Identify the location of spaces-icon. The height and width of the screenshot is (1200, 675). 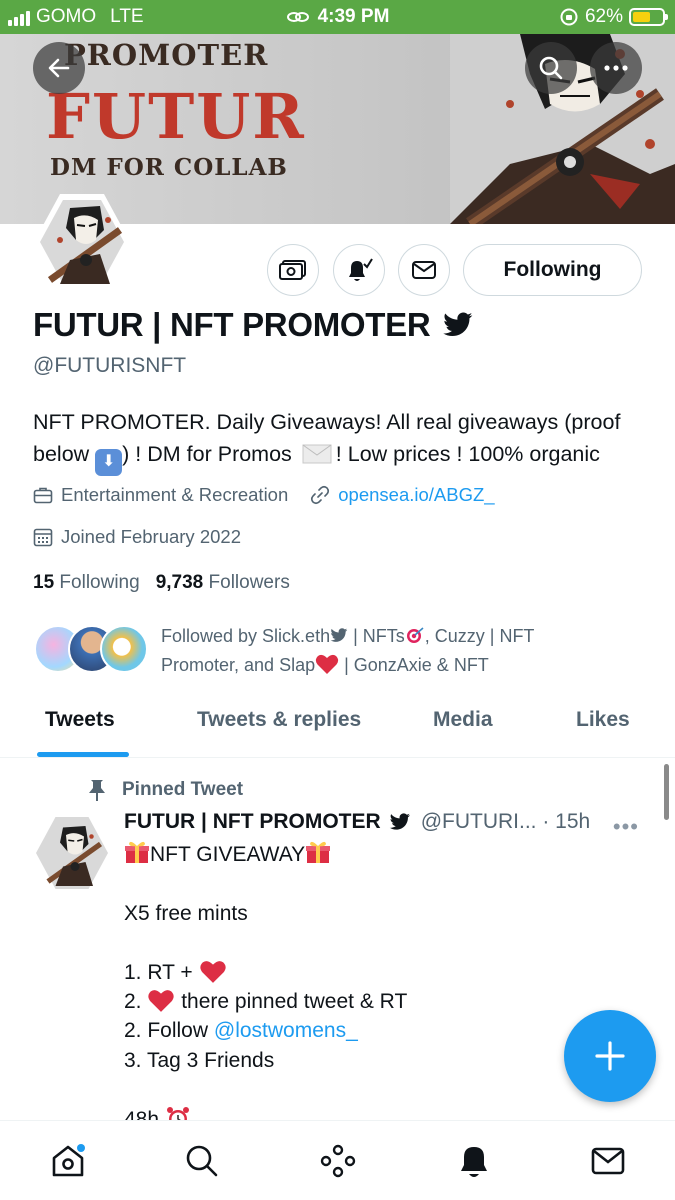
(338, 1161).